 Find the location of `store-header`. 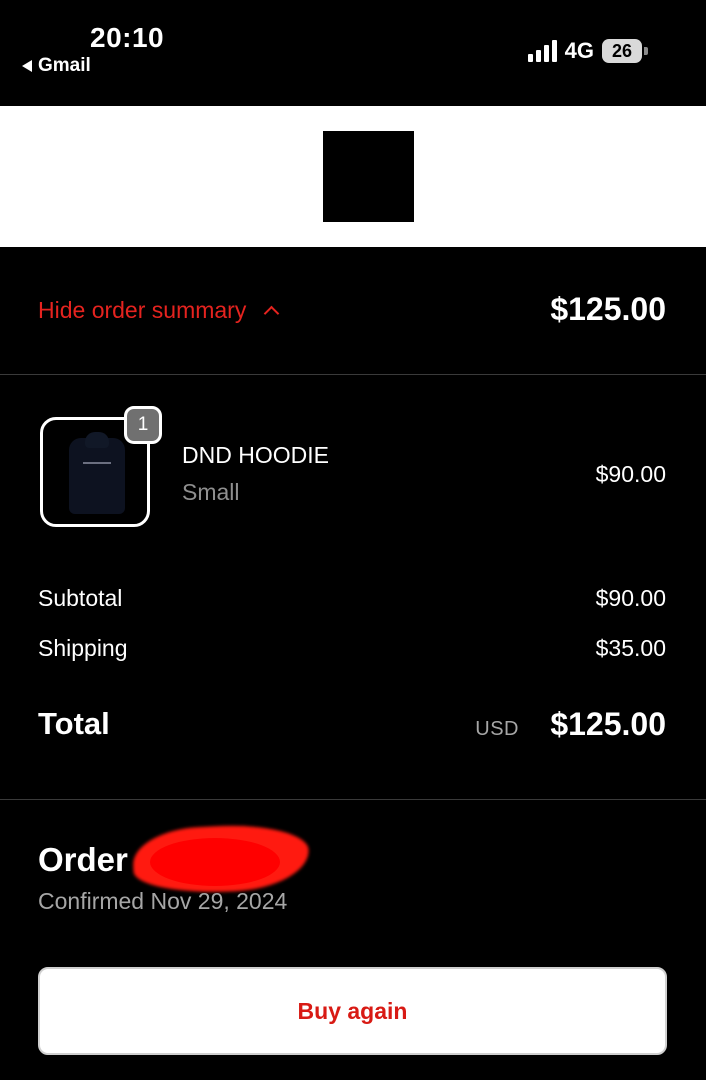

store-header is located at coordinates (353, 176).